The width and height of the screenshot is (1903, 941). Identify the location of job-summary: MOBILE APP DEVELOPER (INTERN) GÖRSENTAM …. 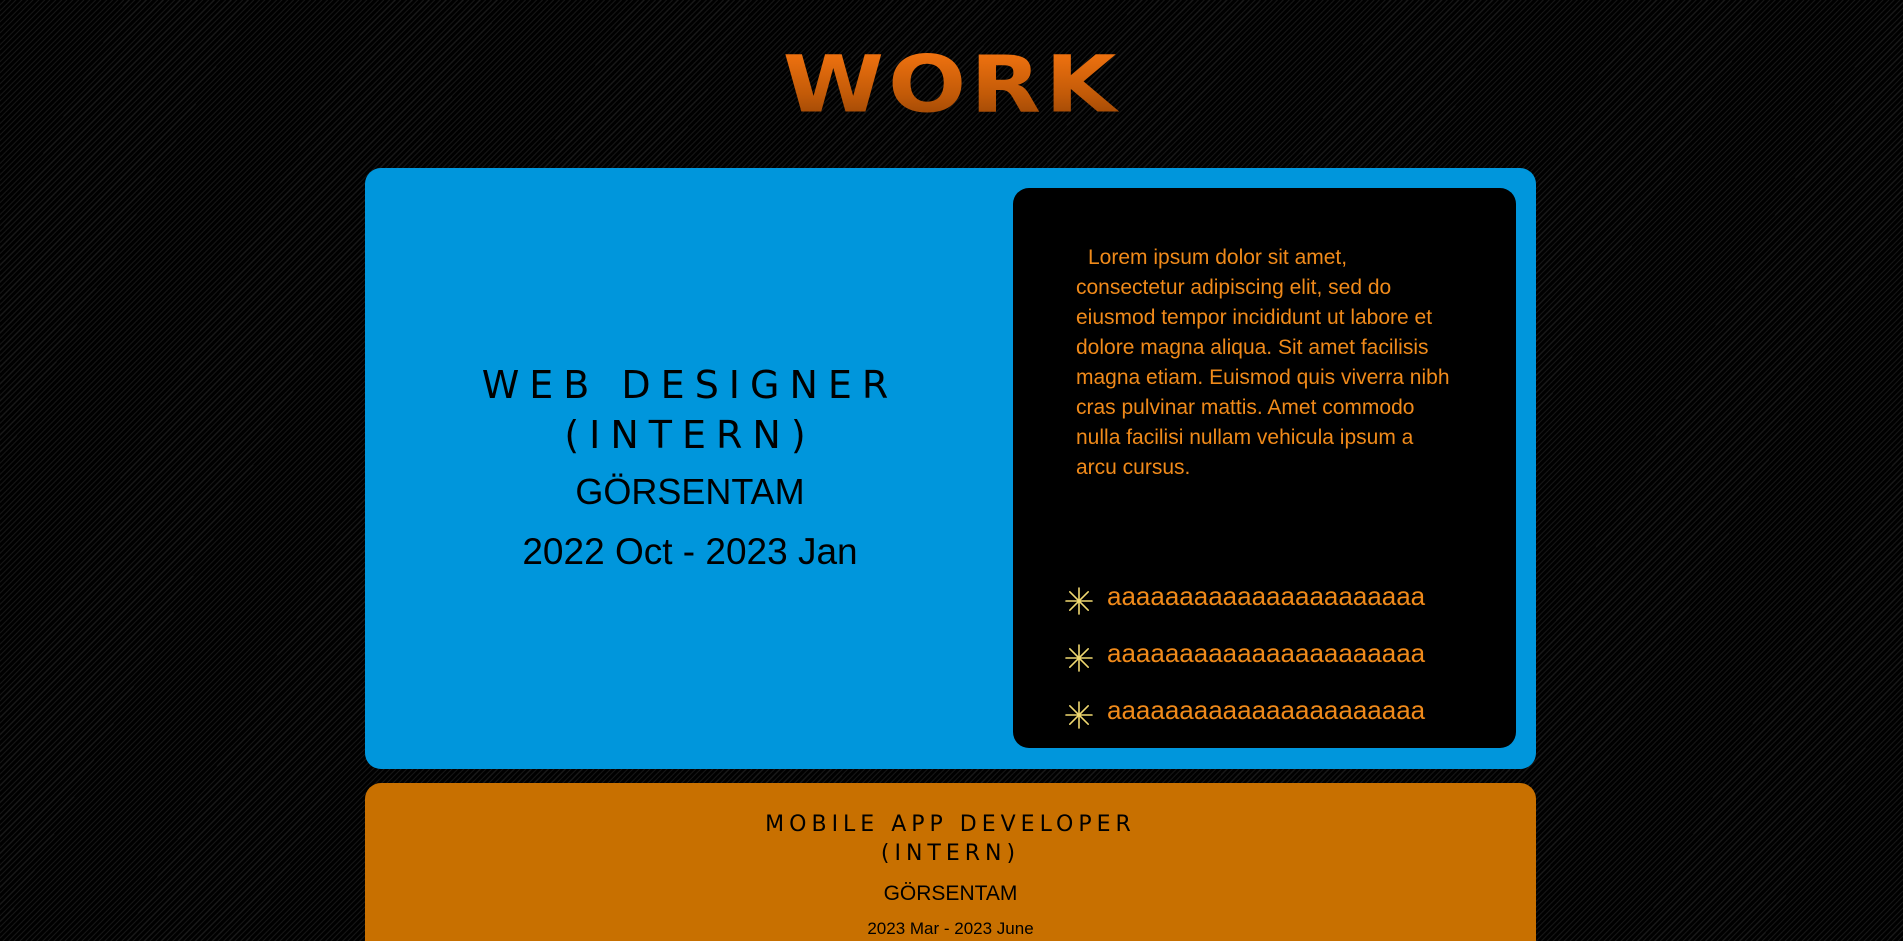
(950, 861).